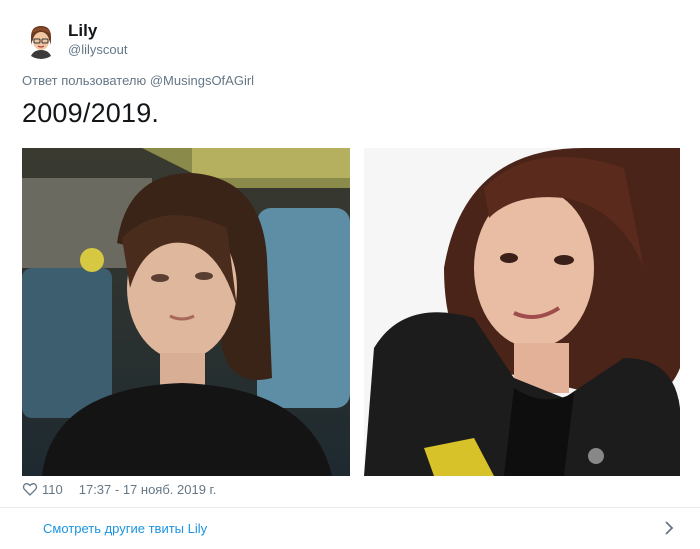 Image resolution: width=700 pixels, height=549 pixels. What do you see at coordinates (148, 489) in the screenshot?
I see `timestamp: 17:37 - 17 нояб. 2019 г.` at bounding box center [148, 489].